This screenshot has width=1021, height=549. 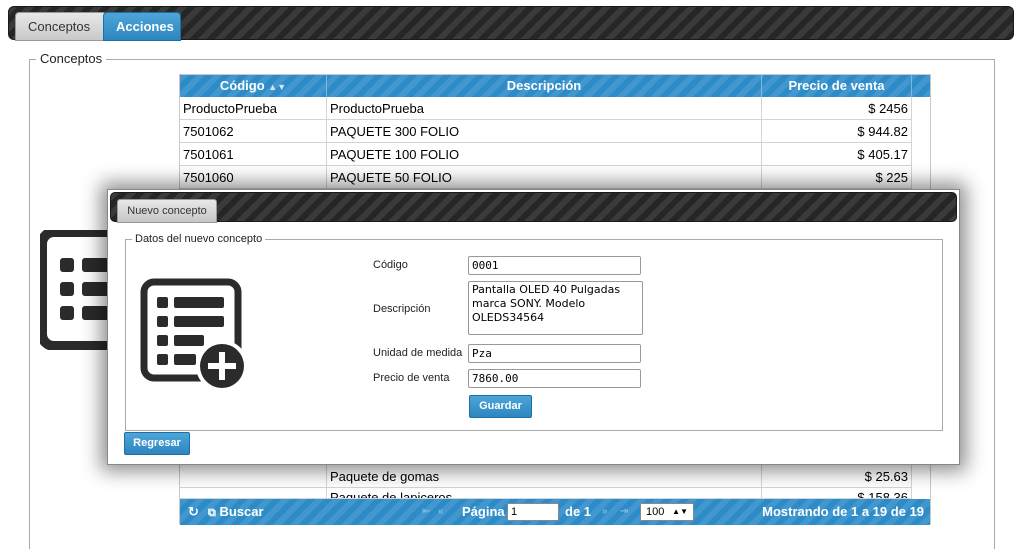 What do you see at coordinates (837, 131) in the screenshot?
I see `cell-precio: $ 944.82` at bounding box center [837, 131].